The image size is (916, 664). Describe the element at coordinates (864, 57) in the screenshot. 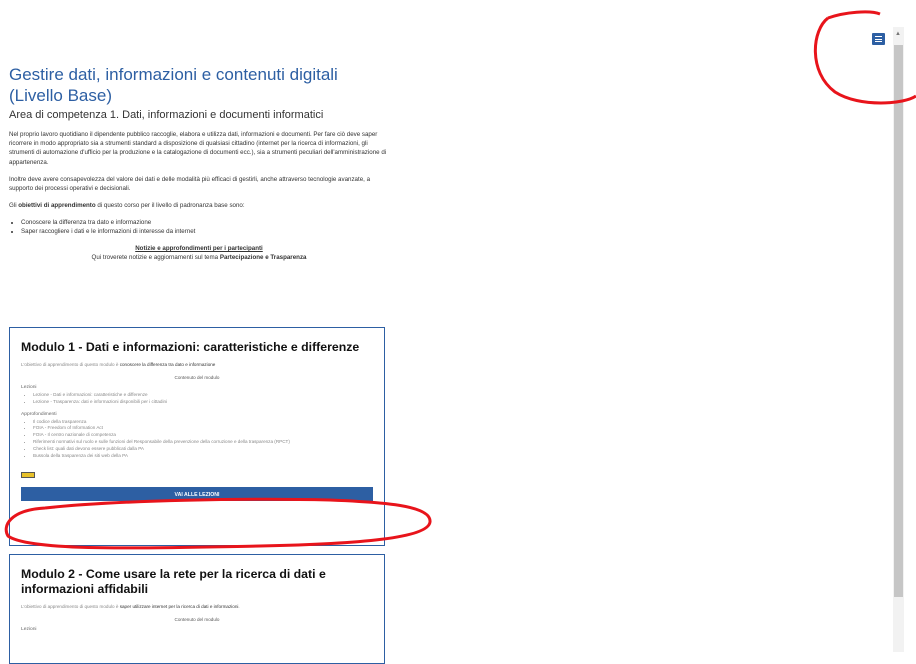

I see `annotation-circle-top-right` at that location.